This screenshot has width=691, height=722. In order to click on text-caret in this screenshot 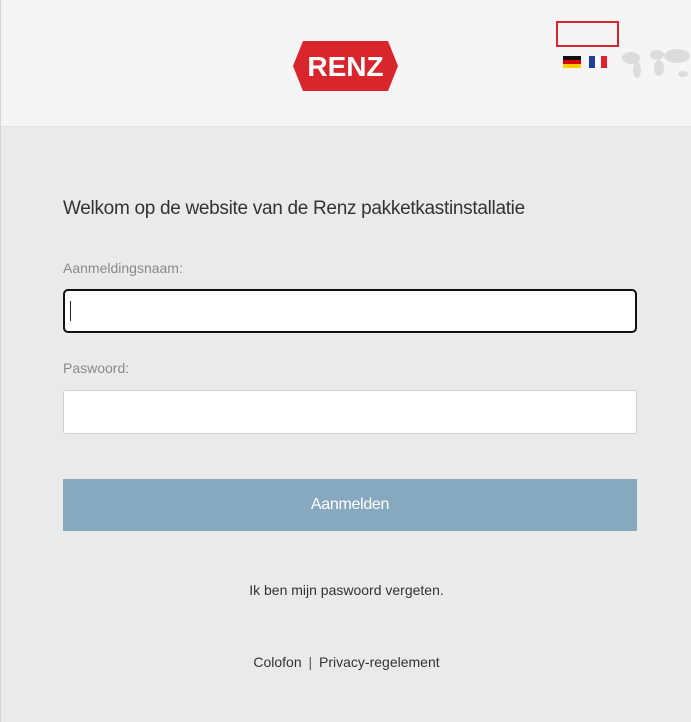, I will do `click(70, 311)`.